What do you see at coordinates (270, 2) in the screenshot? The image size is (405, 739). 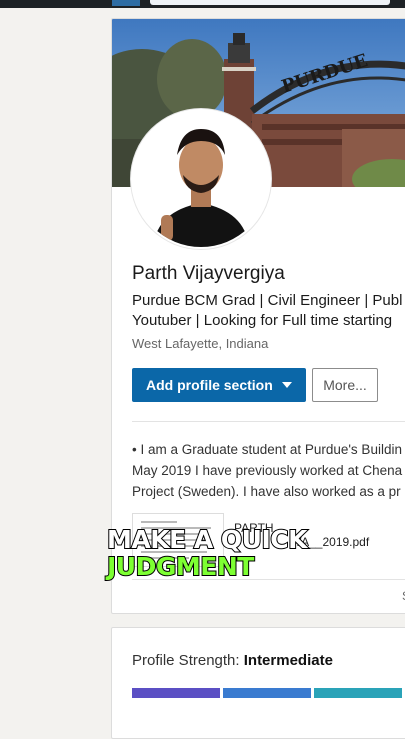 I see `search-input` at bounding box center [270, 2].